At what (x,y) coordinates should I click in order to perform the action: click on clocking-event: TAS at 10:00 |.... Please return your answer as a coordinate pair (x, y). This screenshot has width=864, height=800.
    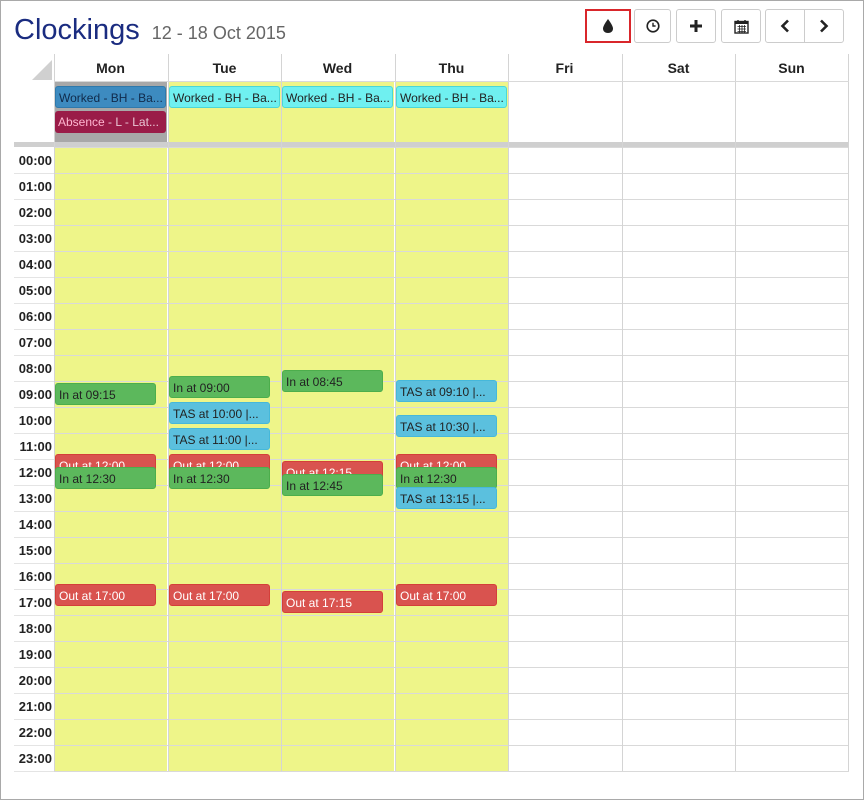
    Looking at the image, I should click on (219, 413).